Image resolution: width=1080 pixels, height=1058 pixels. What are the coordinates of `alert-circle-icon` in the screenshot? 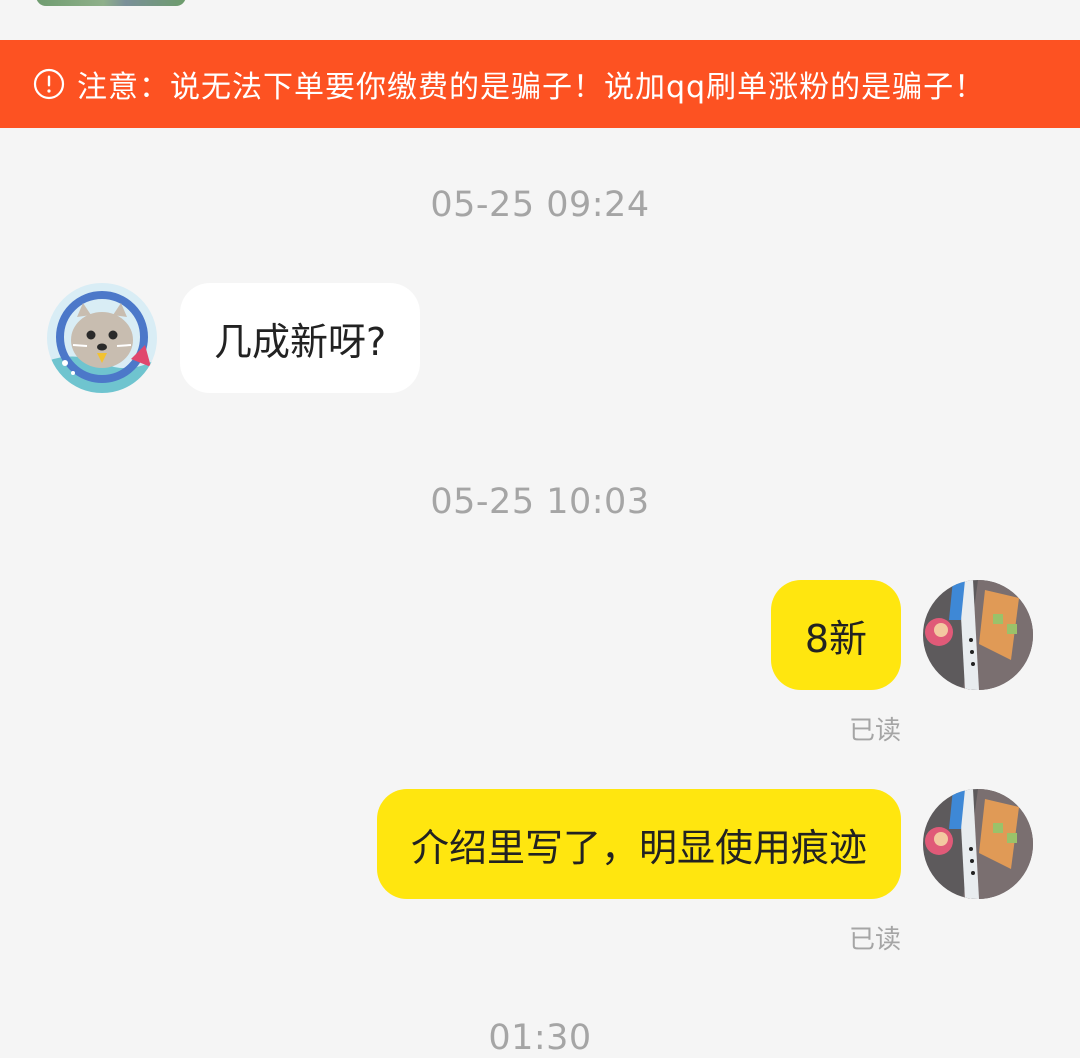 It's located at (49, 84).